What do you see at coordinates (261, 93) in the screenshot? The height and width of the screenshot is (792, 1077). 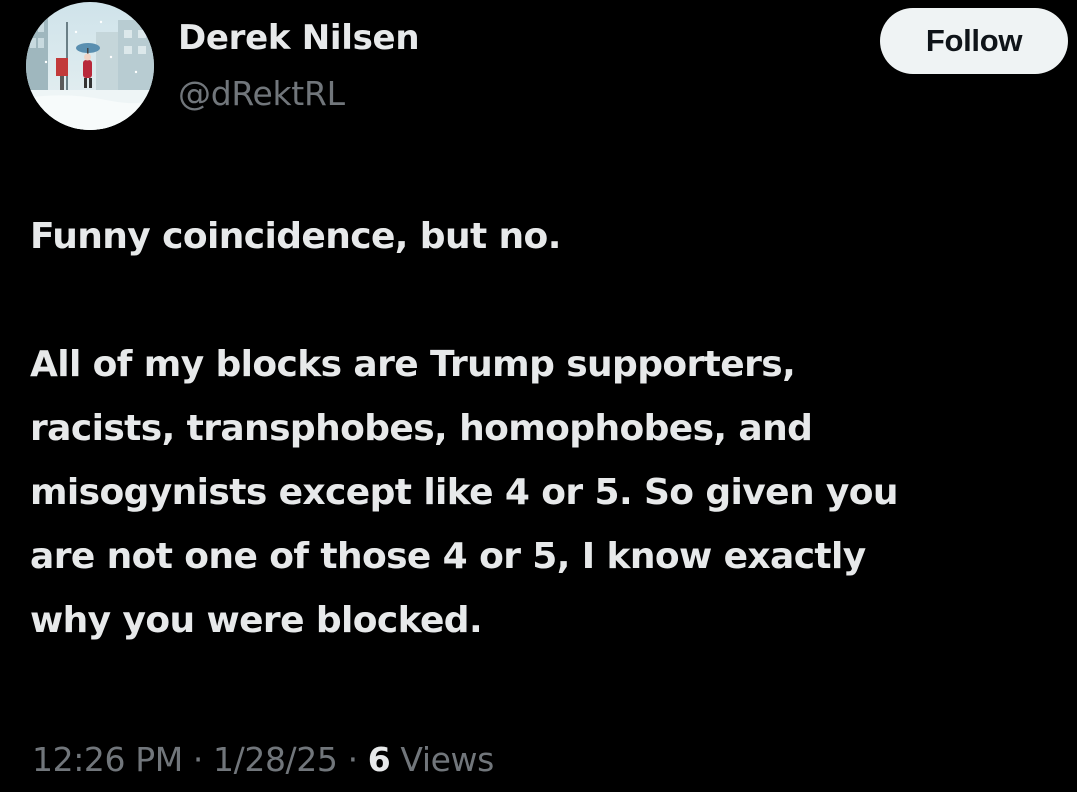 I see `author-handle: @dRektRL` at bounding box center [261, 93].